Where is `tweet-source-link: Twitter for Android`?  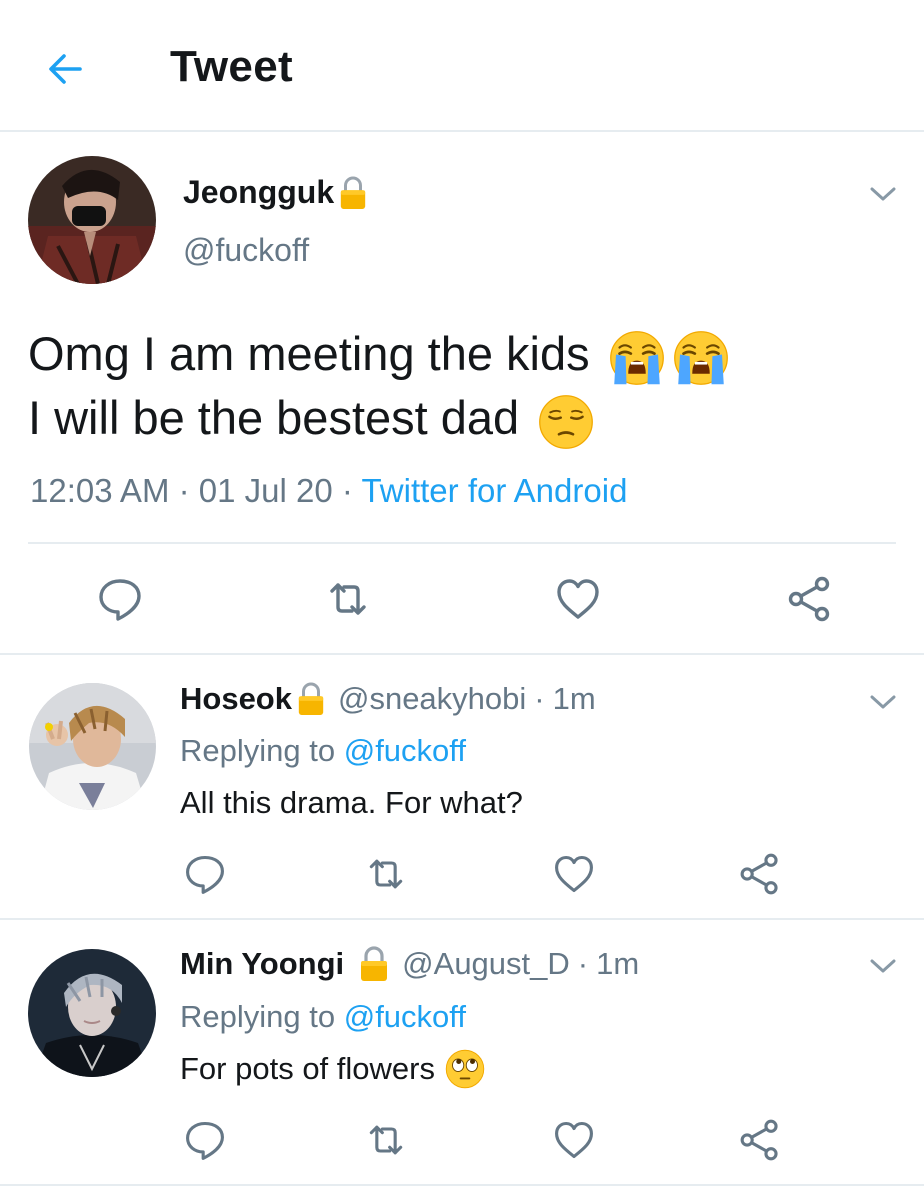 tweet-source-link: Twitter for Android is located at coordinates (494, 490).